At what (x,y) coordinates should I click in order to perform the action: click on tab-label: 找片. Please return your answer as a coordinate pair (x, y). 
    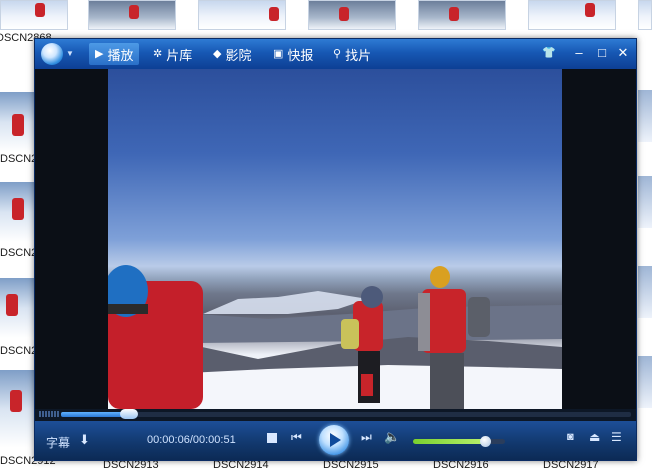
    Looking at the image, I should click on (358, 55).